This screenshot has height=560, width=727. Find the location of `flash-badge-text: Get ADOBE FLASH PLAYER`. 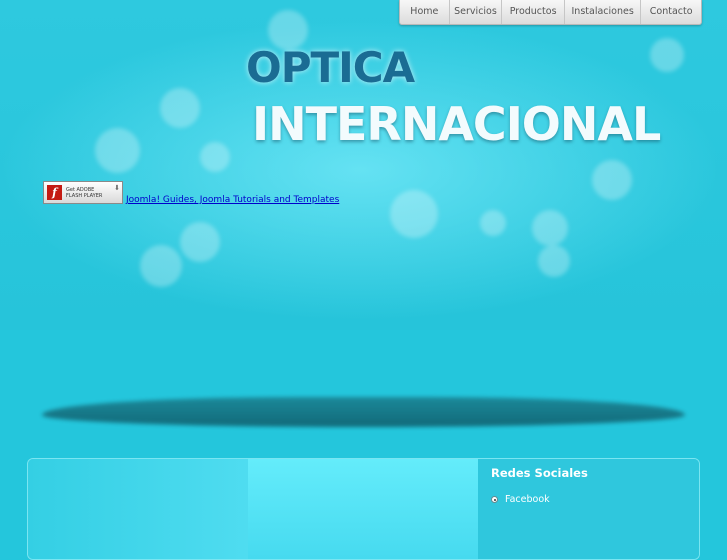

flash-badge-text: Get ADOBE FLASH PLAYER is located at coordinates (84, 193).